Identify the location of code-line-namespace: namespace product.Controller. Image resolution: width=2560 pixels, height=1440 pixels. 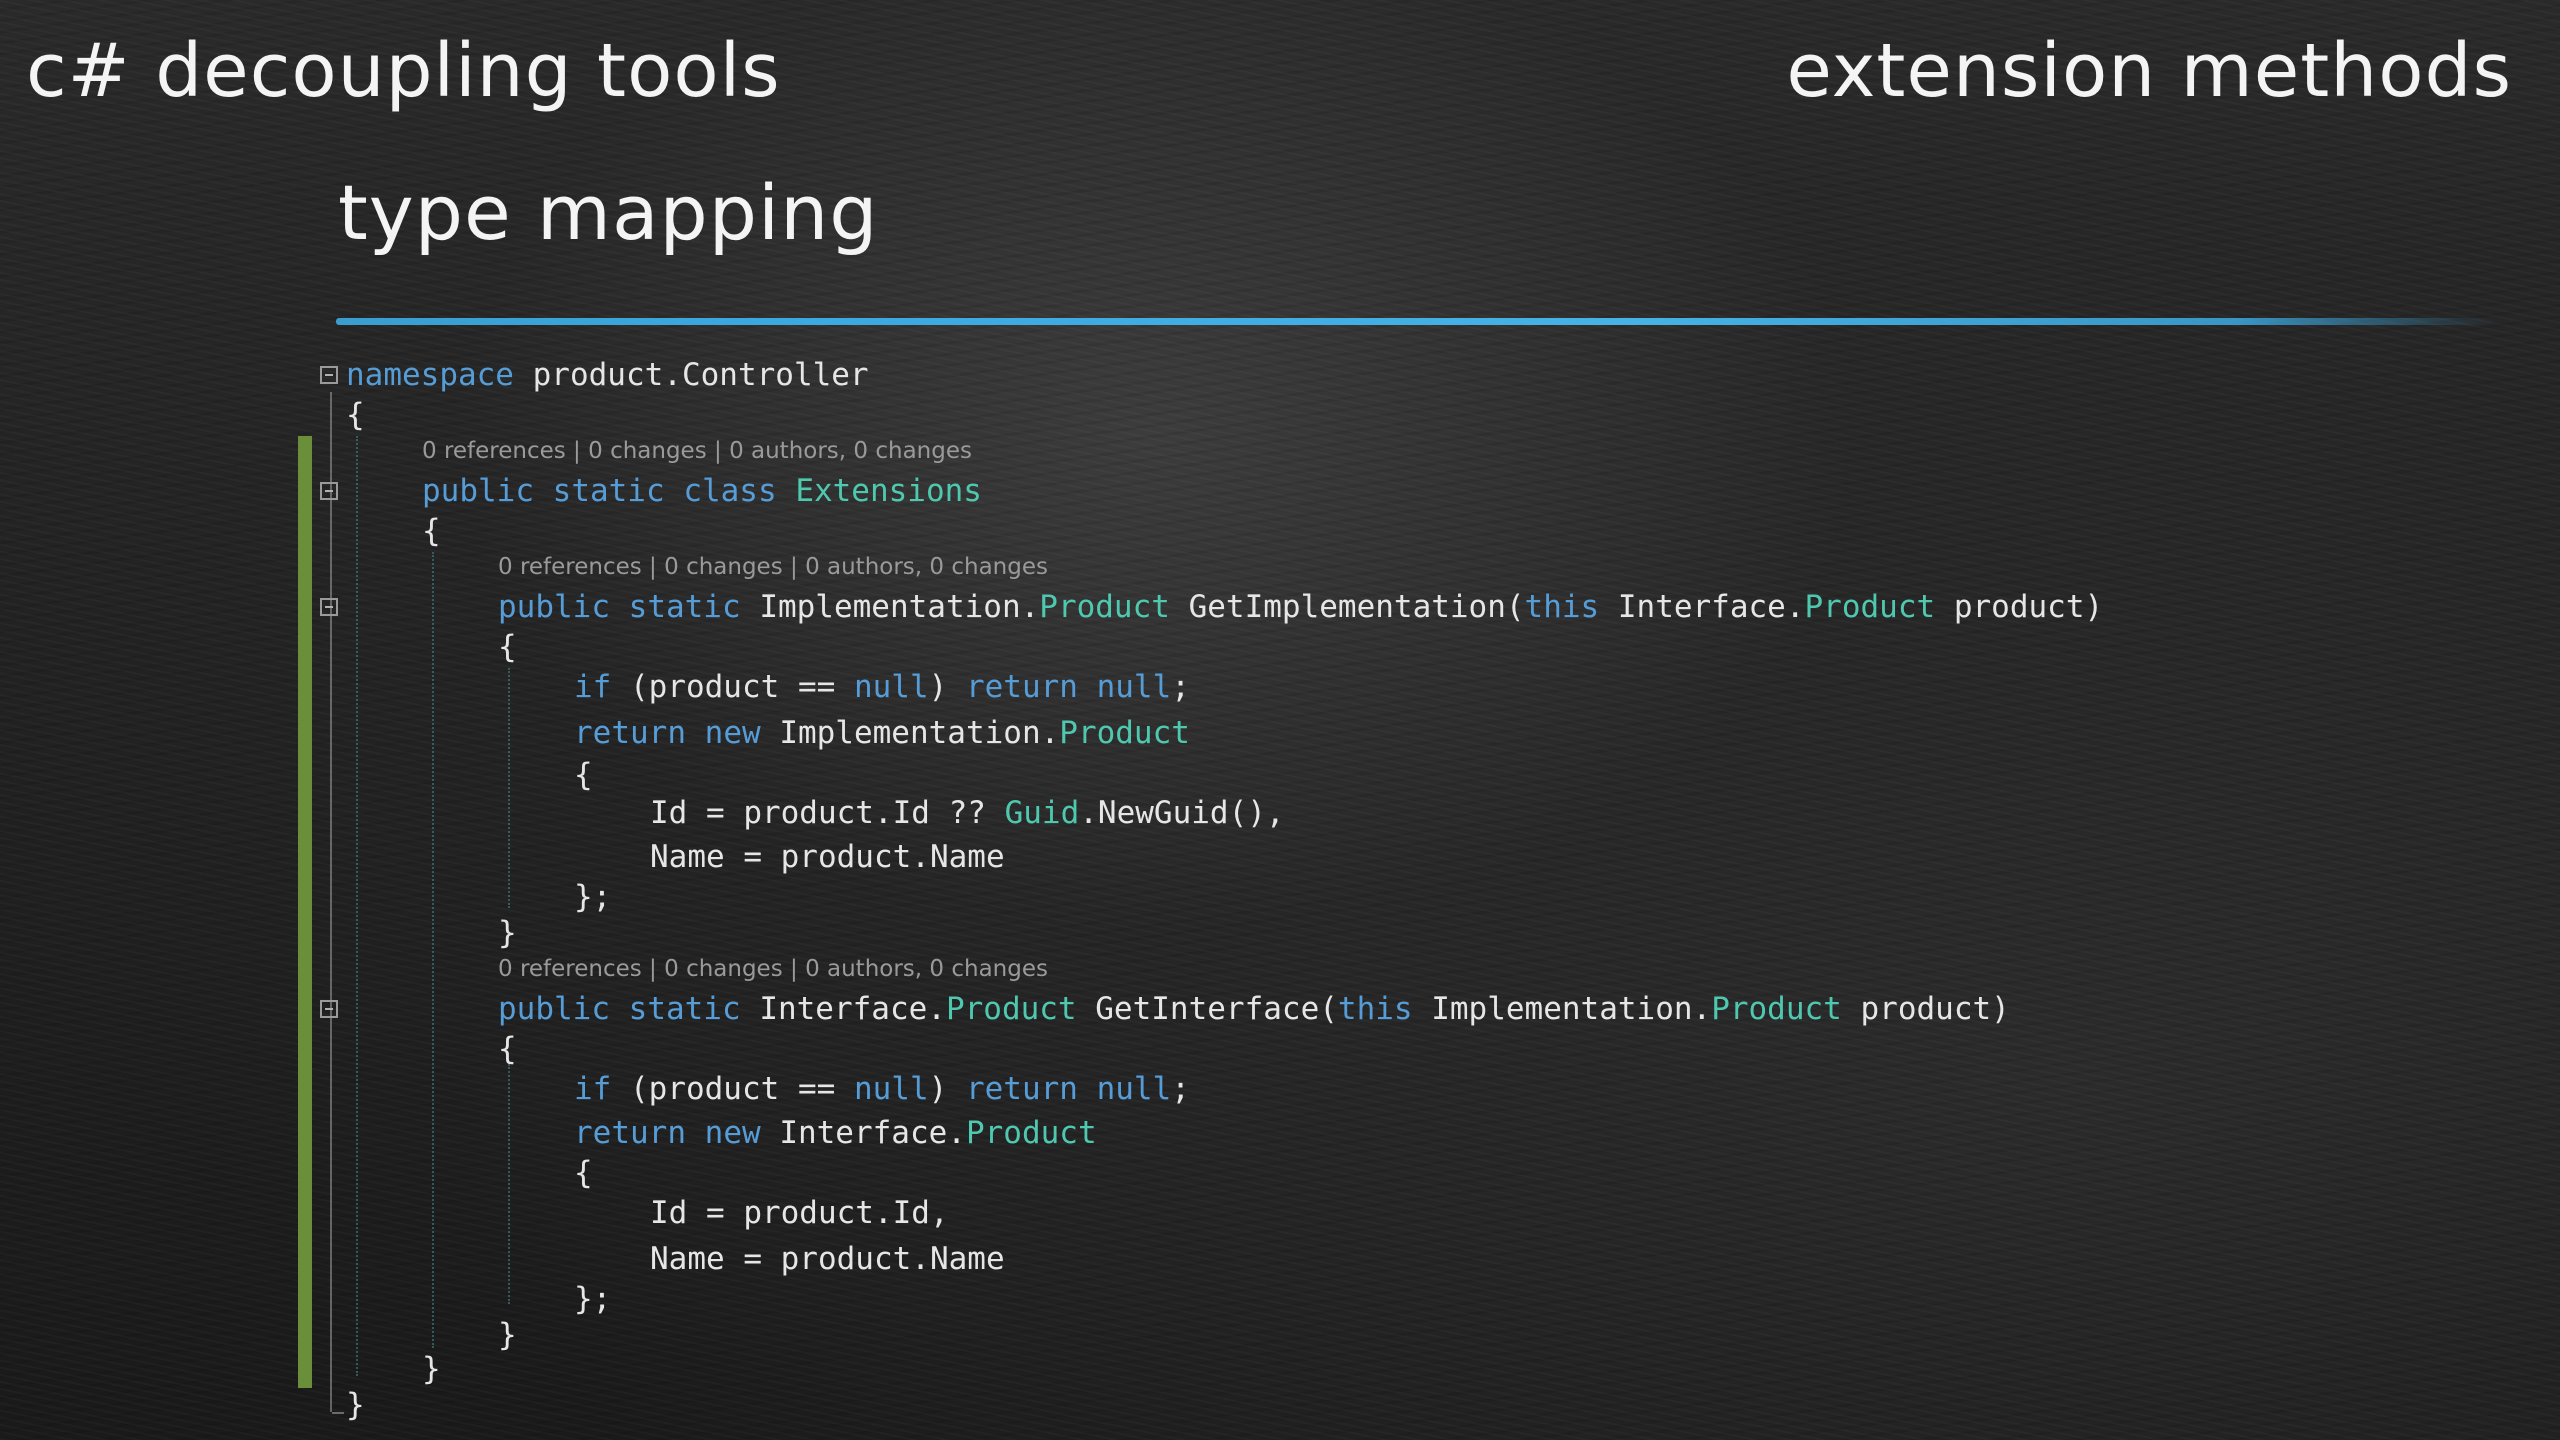
(607, 375).